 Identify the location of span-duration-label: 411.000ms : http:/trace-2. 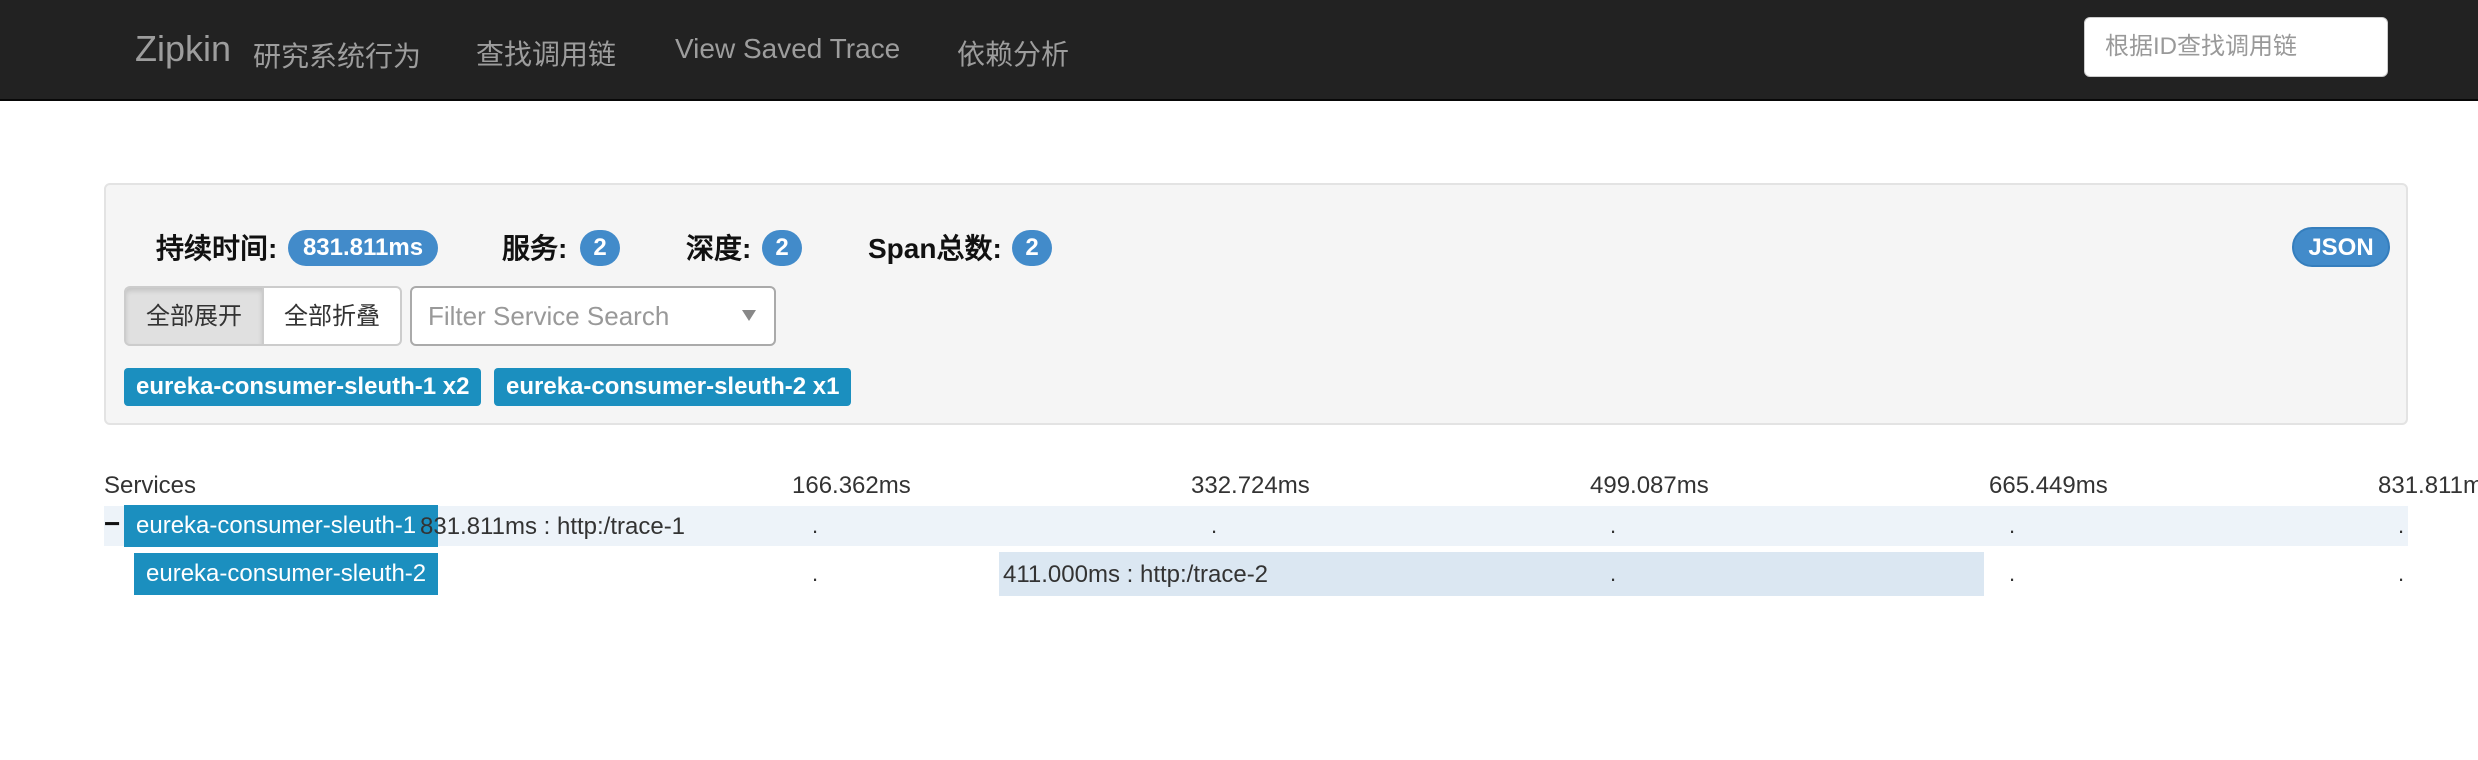
(1136, 574).